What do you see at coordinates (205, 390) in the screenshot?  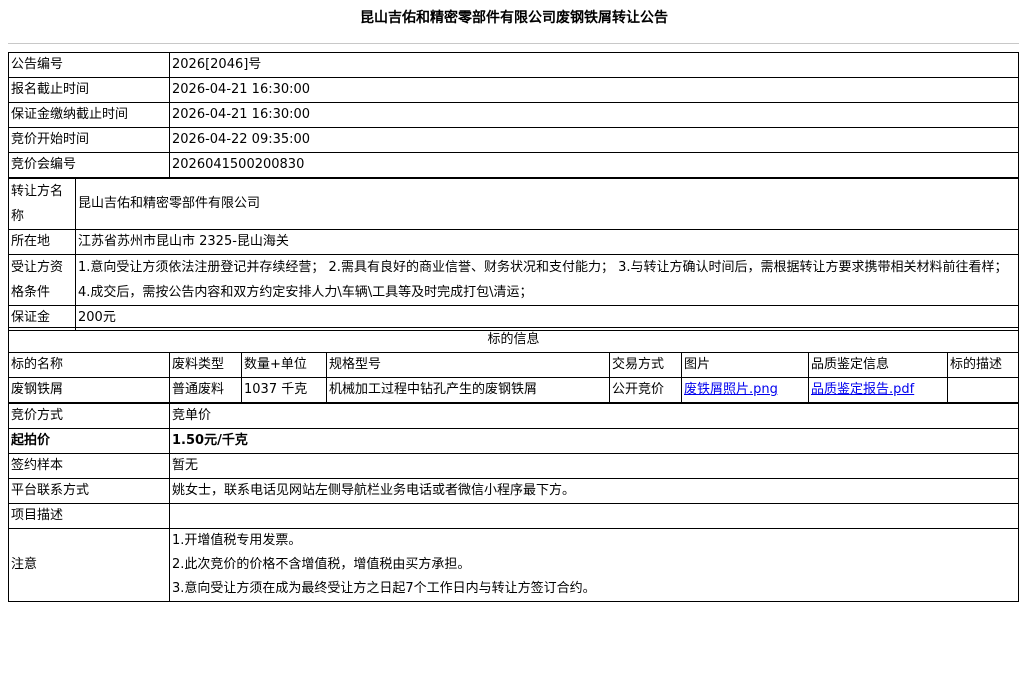 I see `lot-type: 普通废料` at bounding box center [205, 390].